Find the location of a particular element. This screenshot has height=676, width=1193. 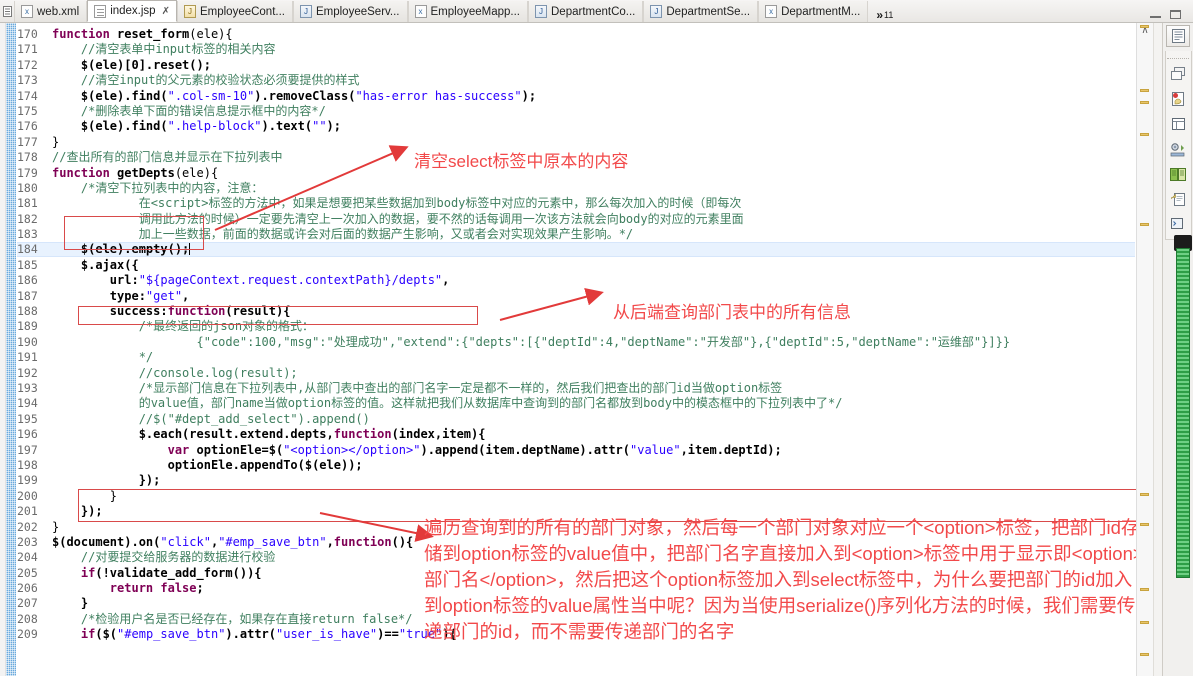

code-token: */ is located at coordinates (103, 357).